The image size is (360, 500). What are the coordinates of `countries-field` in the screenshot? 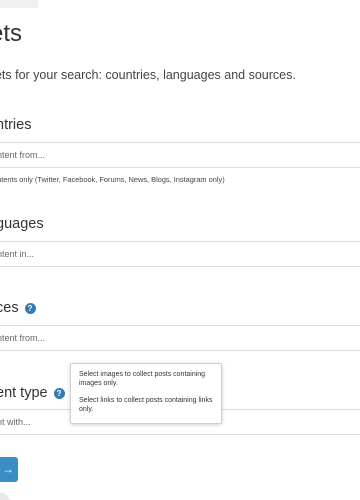 It's located at (180, 155).